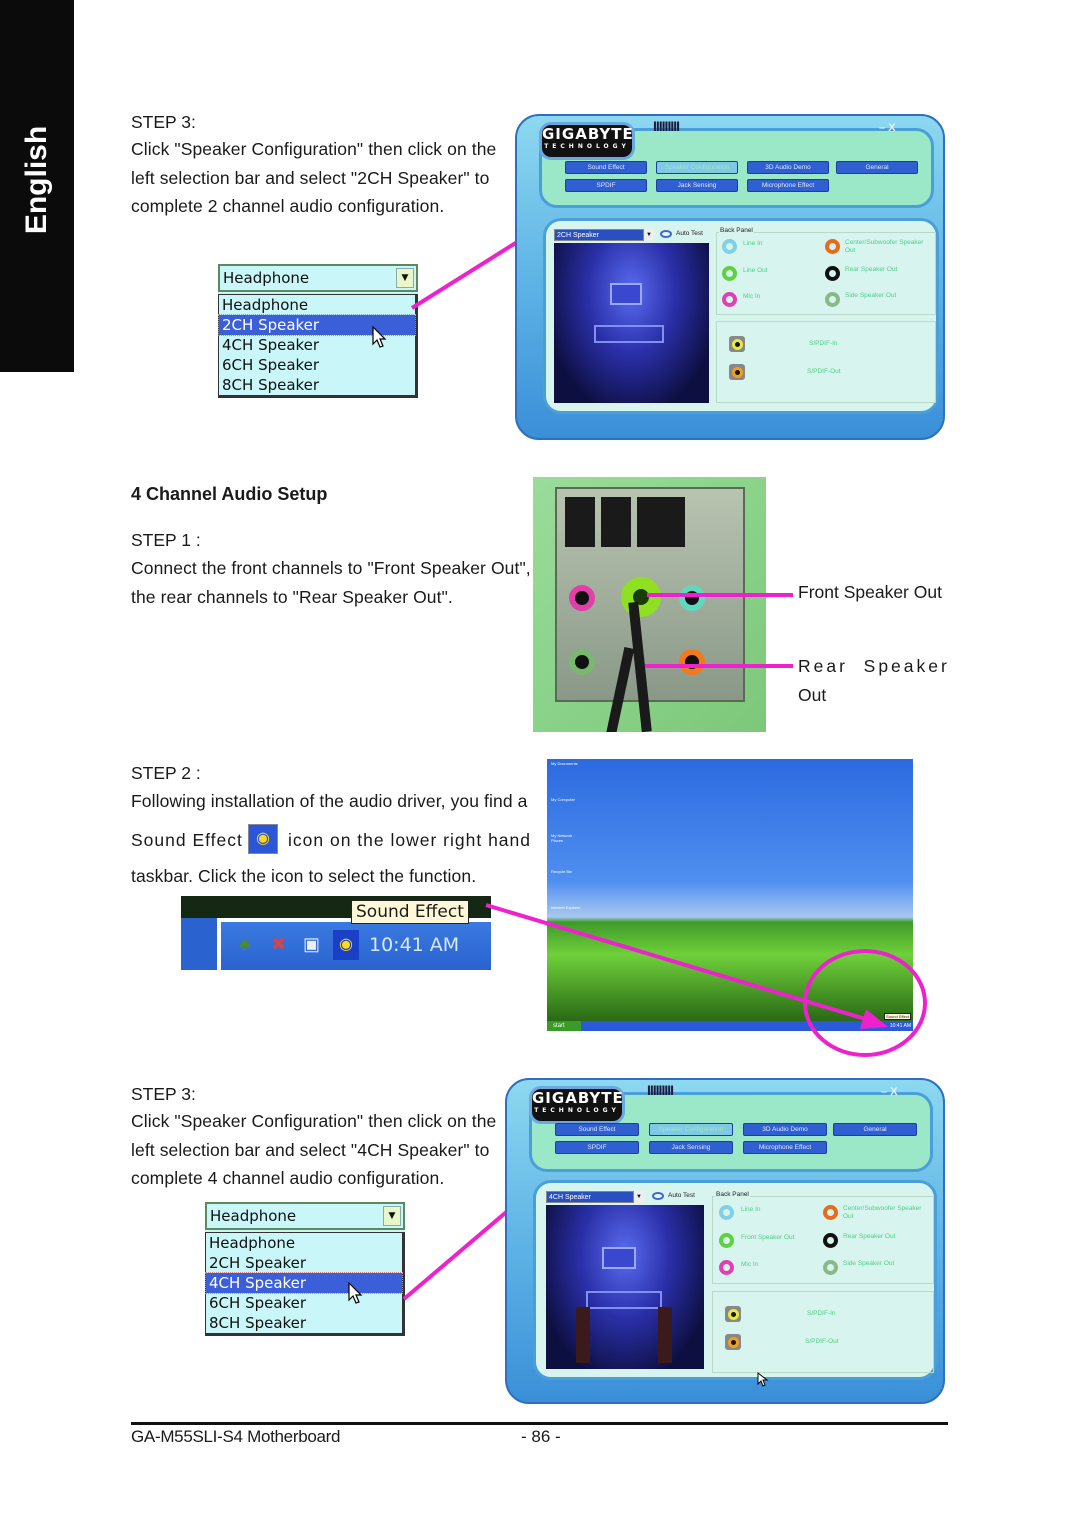 This screenshot has height=1532, width=1080. I want to click on window-controls: – X, so click(887, 128).